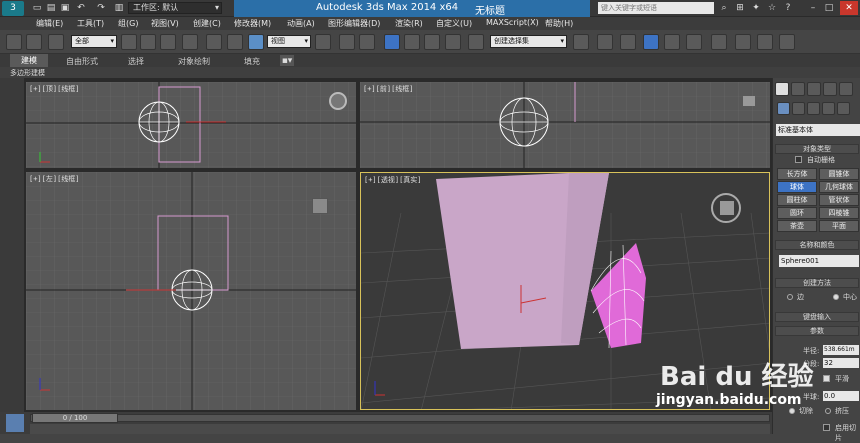  Describe the element at coordinates (252, 23) in the screenshot. I see `menu-modifiers: 修改器(M)` at that location.